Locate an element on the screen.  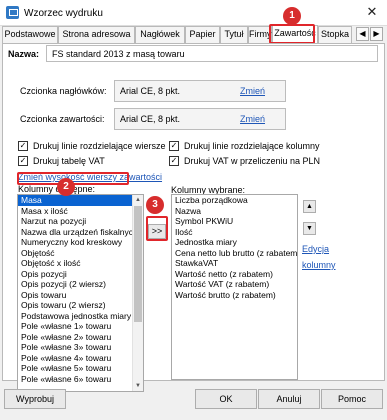
scroll-up-icon: ▲ is located at coordinates (138, 200).